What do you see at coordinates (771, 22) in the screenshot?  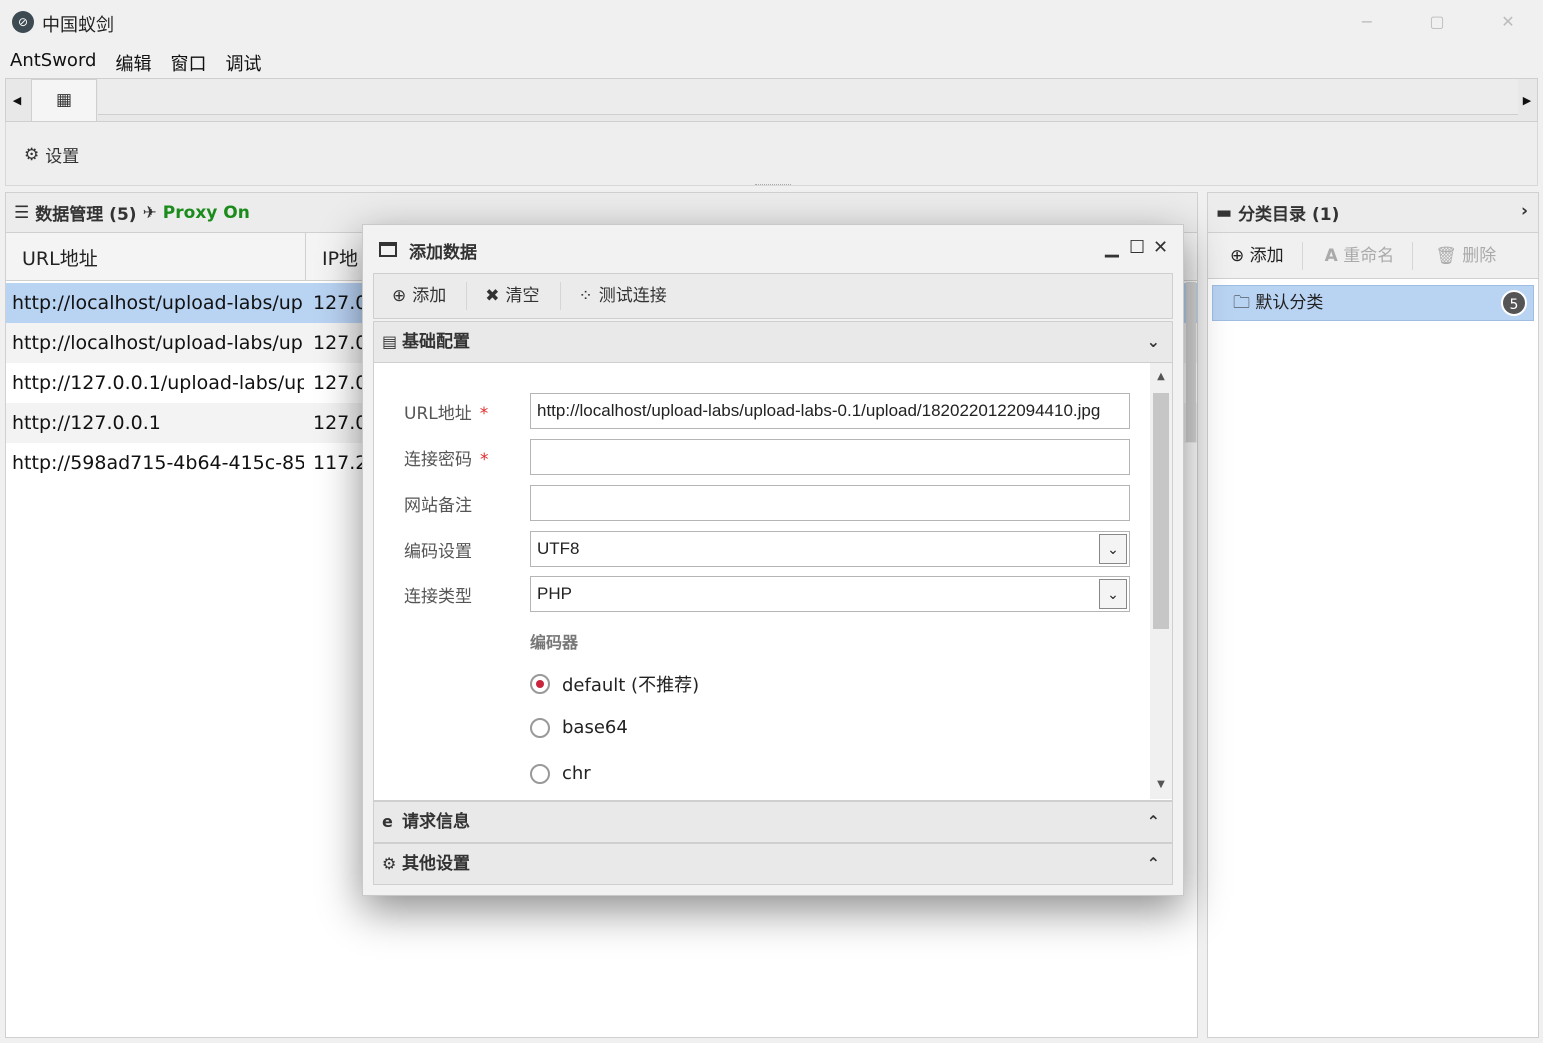 I see `title-bar: ⊘ 中国蚁剑 − ▢ ✕` at bounding box center [771, 22].